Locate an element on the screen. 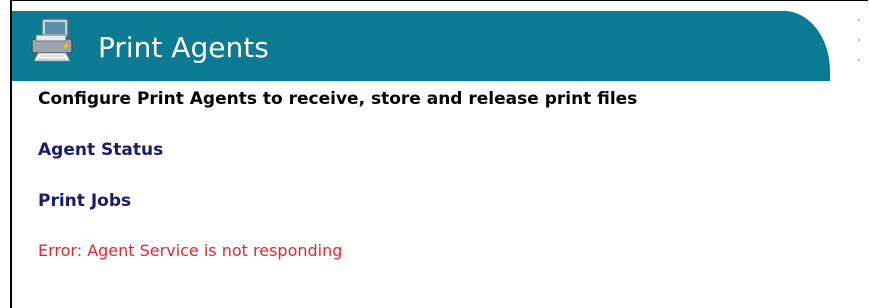 This screenshot has height=308, width=869. print-jobs-link: Print Jobs is located at coordinates (84, 201).